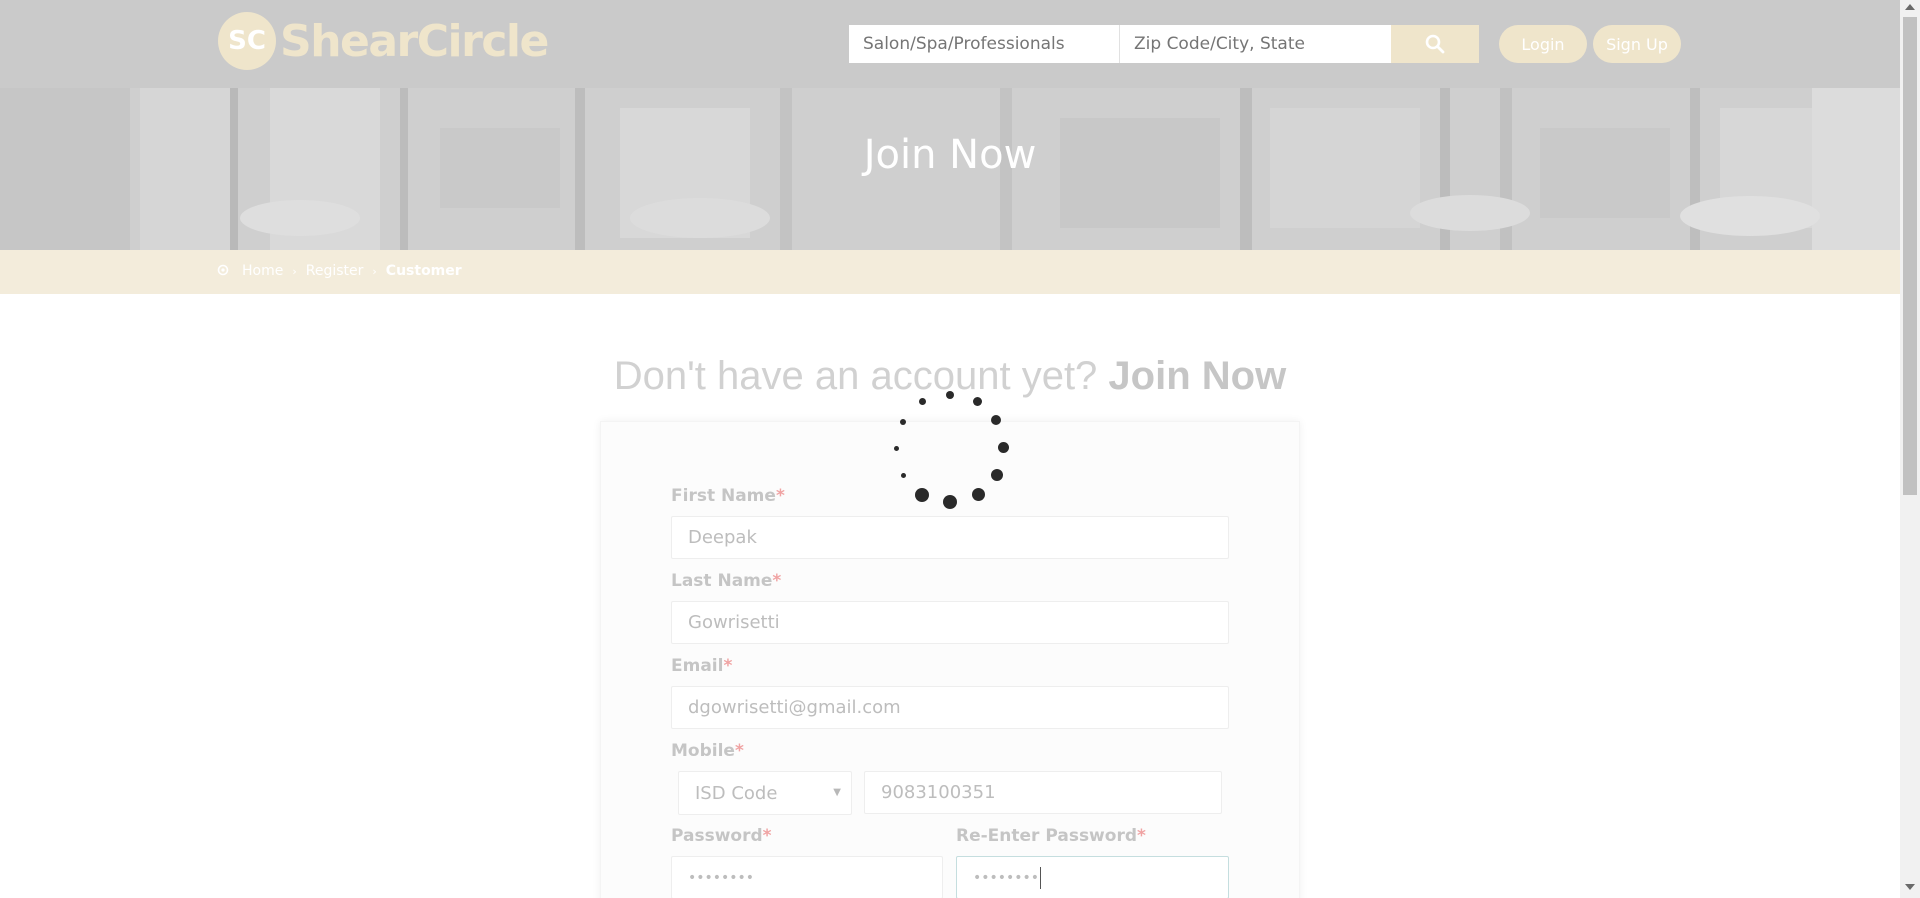 This screenshot has height=898, width=1920. What do you see at coordinates (247, 41) in the screenshot?
I see `logo-mark: SC` at bounding box center [247, 41].